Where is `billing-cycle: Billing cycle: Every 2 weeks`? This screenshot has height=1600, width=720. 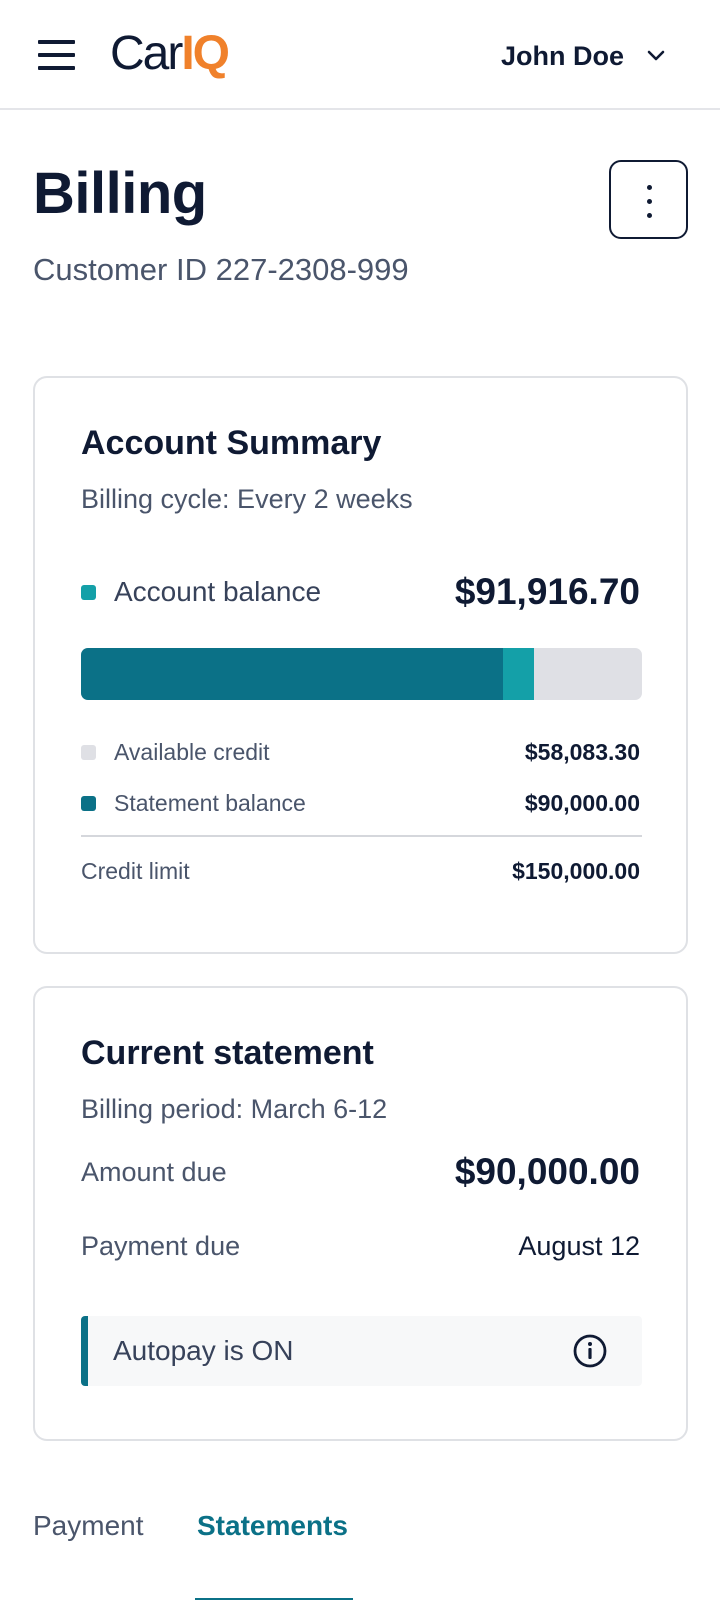 billing-cycle: Billing cycle: Every 2 weeks is located at coordinates (247, 499).